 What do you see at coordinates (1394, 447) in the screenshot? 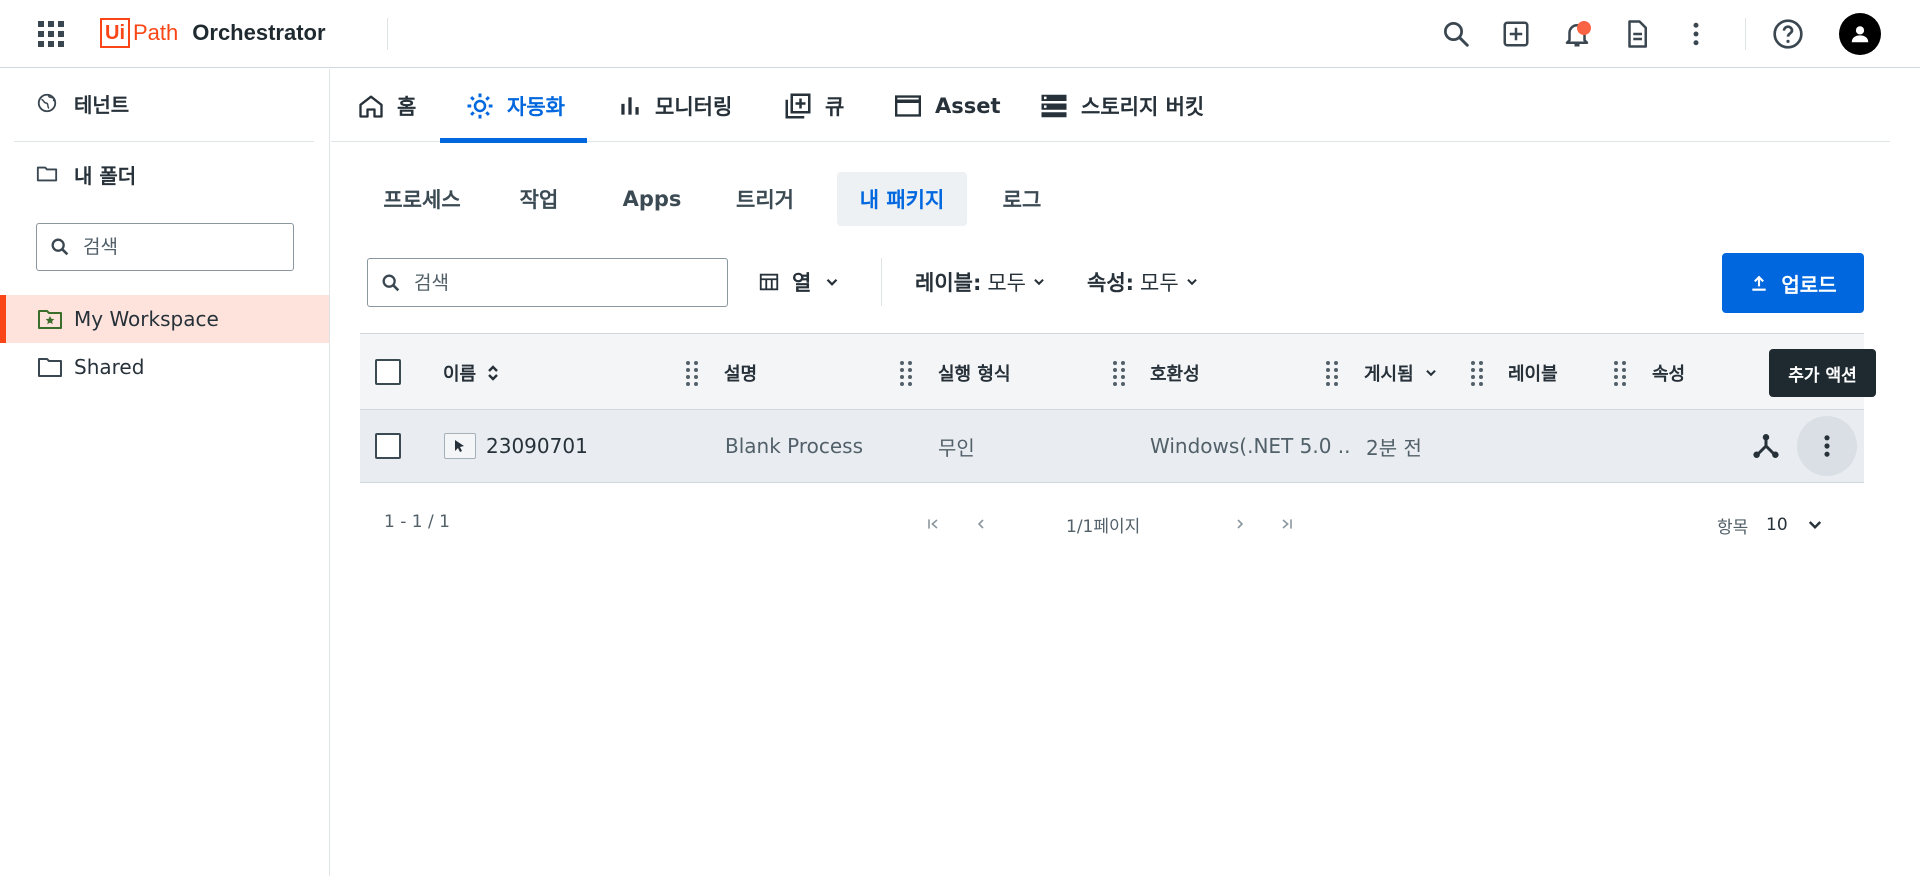
I see `published-cell: 2분 전` at bounding box center [1394, 447].